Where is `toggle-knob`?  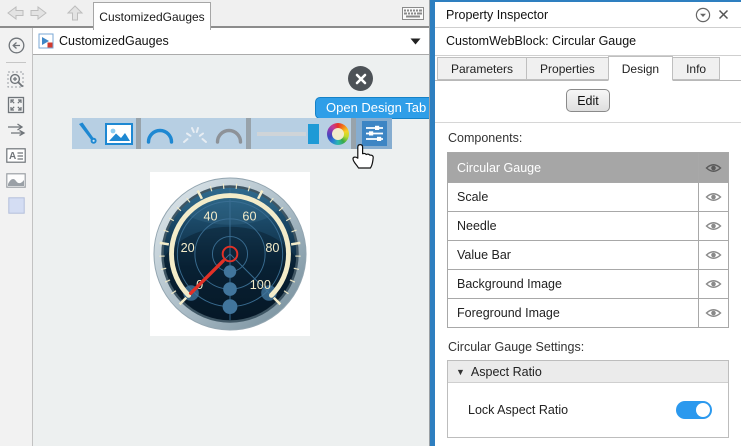
toggle-knob is located at coordinates (703, 410).